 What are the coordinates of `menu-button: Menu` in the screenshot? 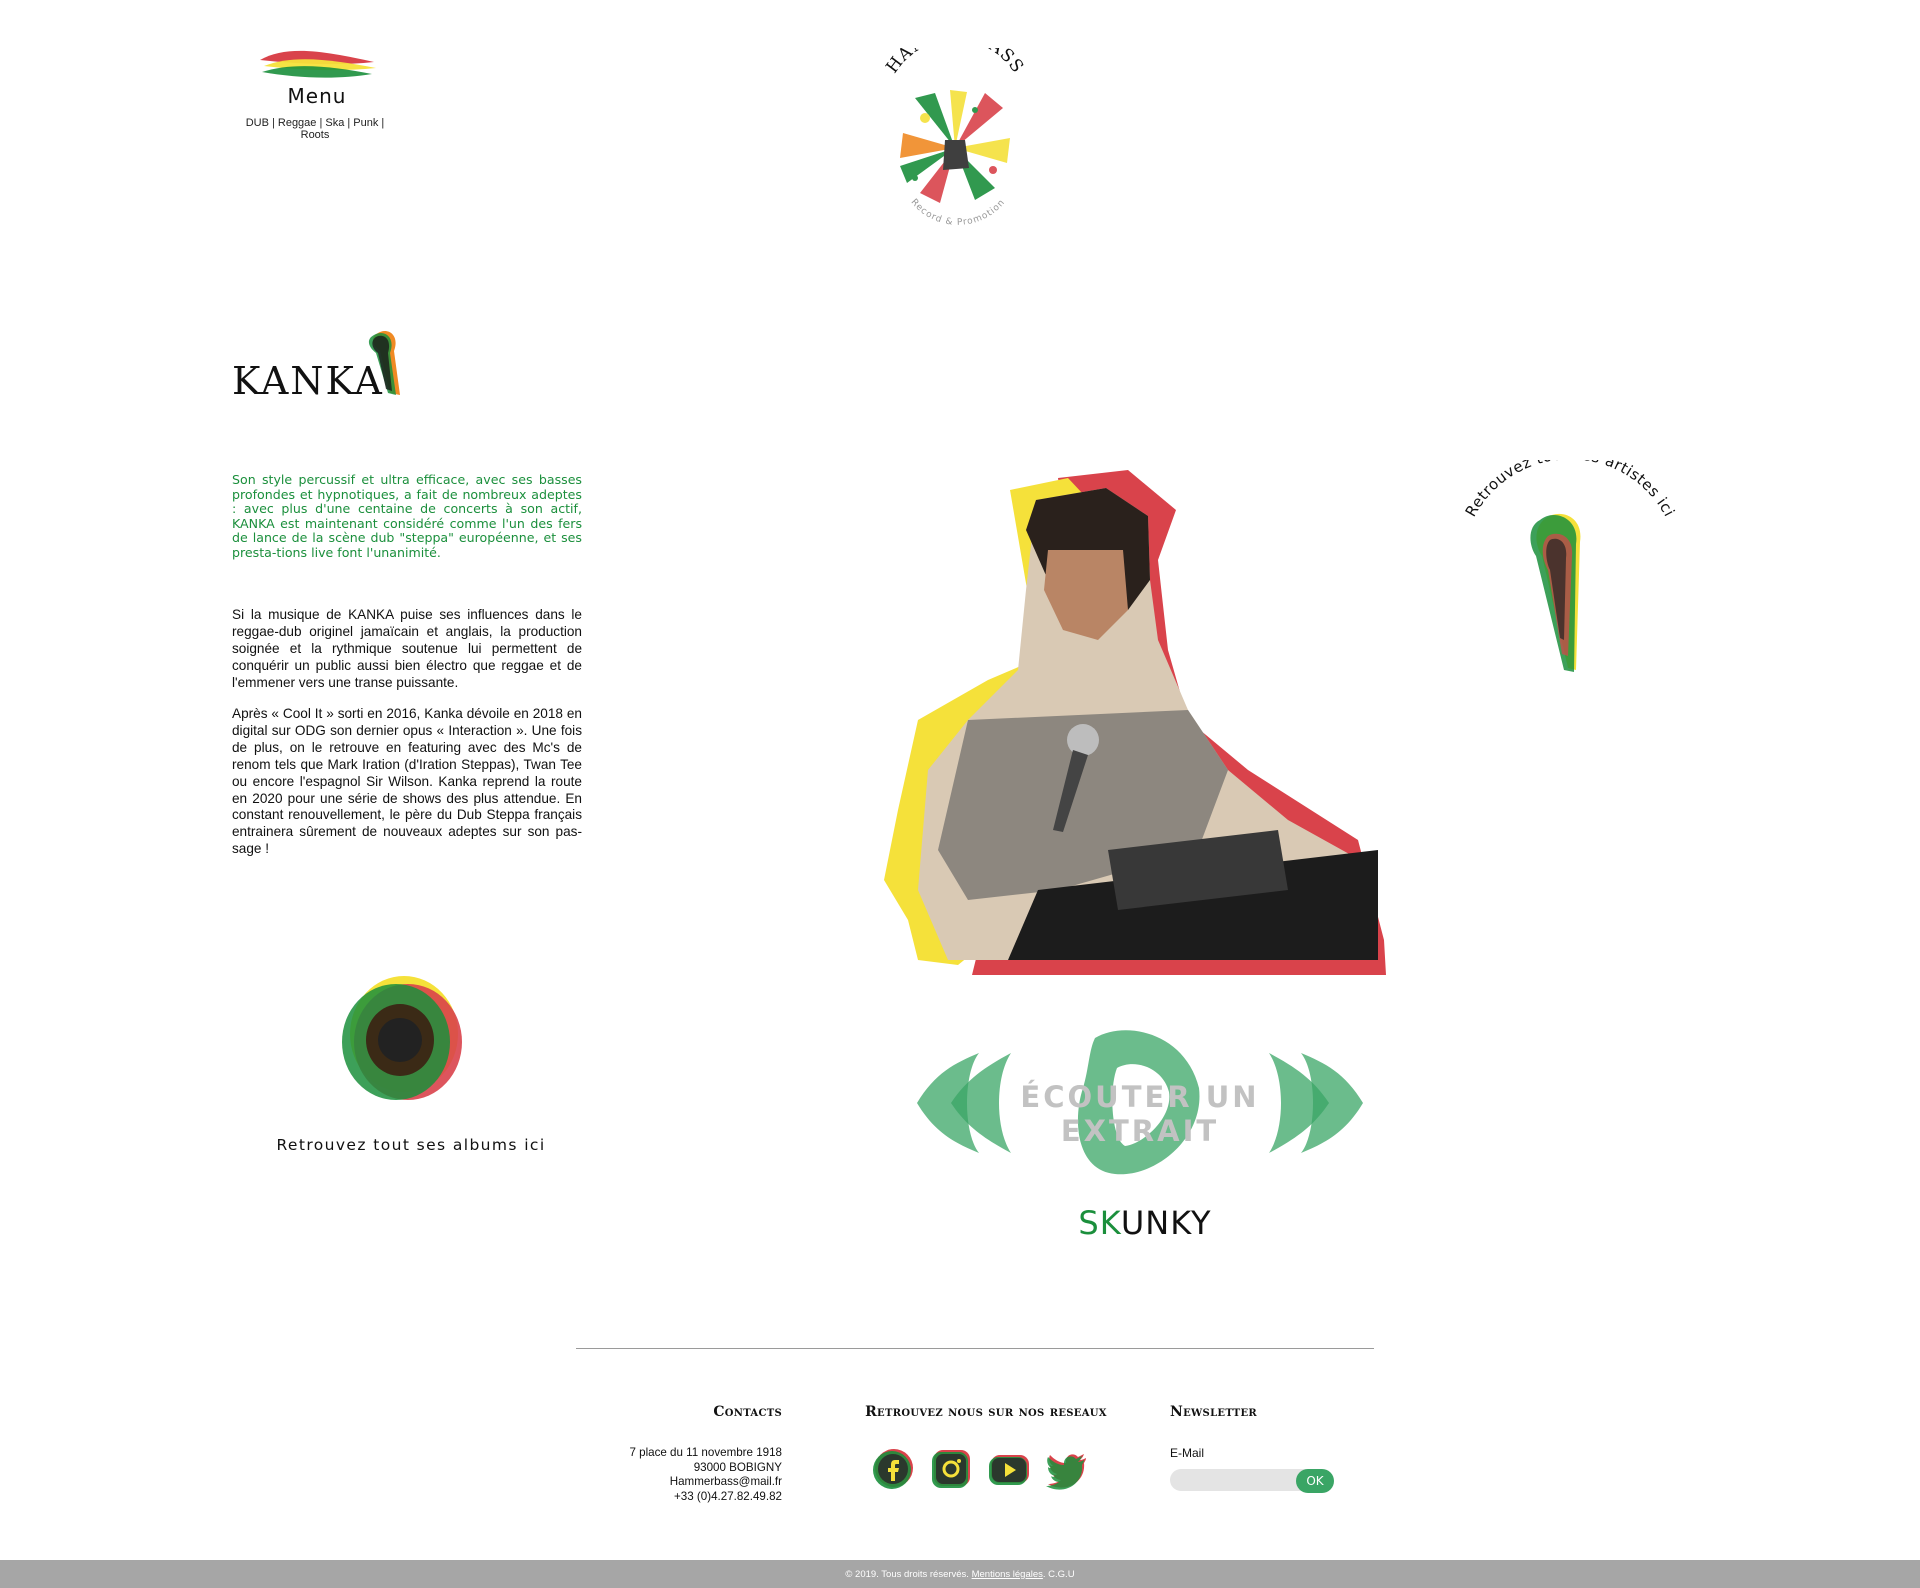 It's located at (317, 96).